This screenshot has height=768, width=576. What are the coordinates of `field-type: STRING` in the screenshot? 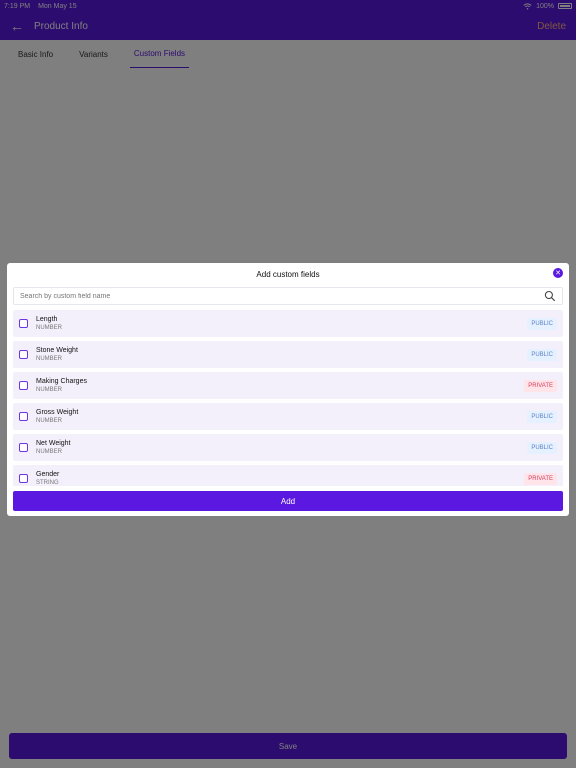 It's located at (47, 483).